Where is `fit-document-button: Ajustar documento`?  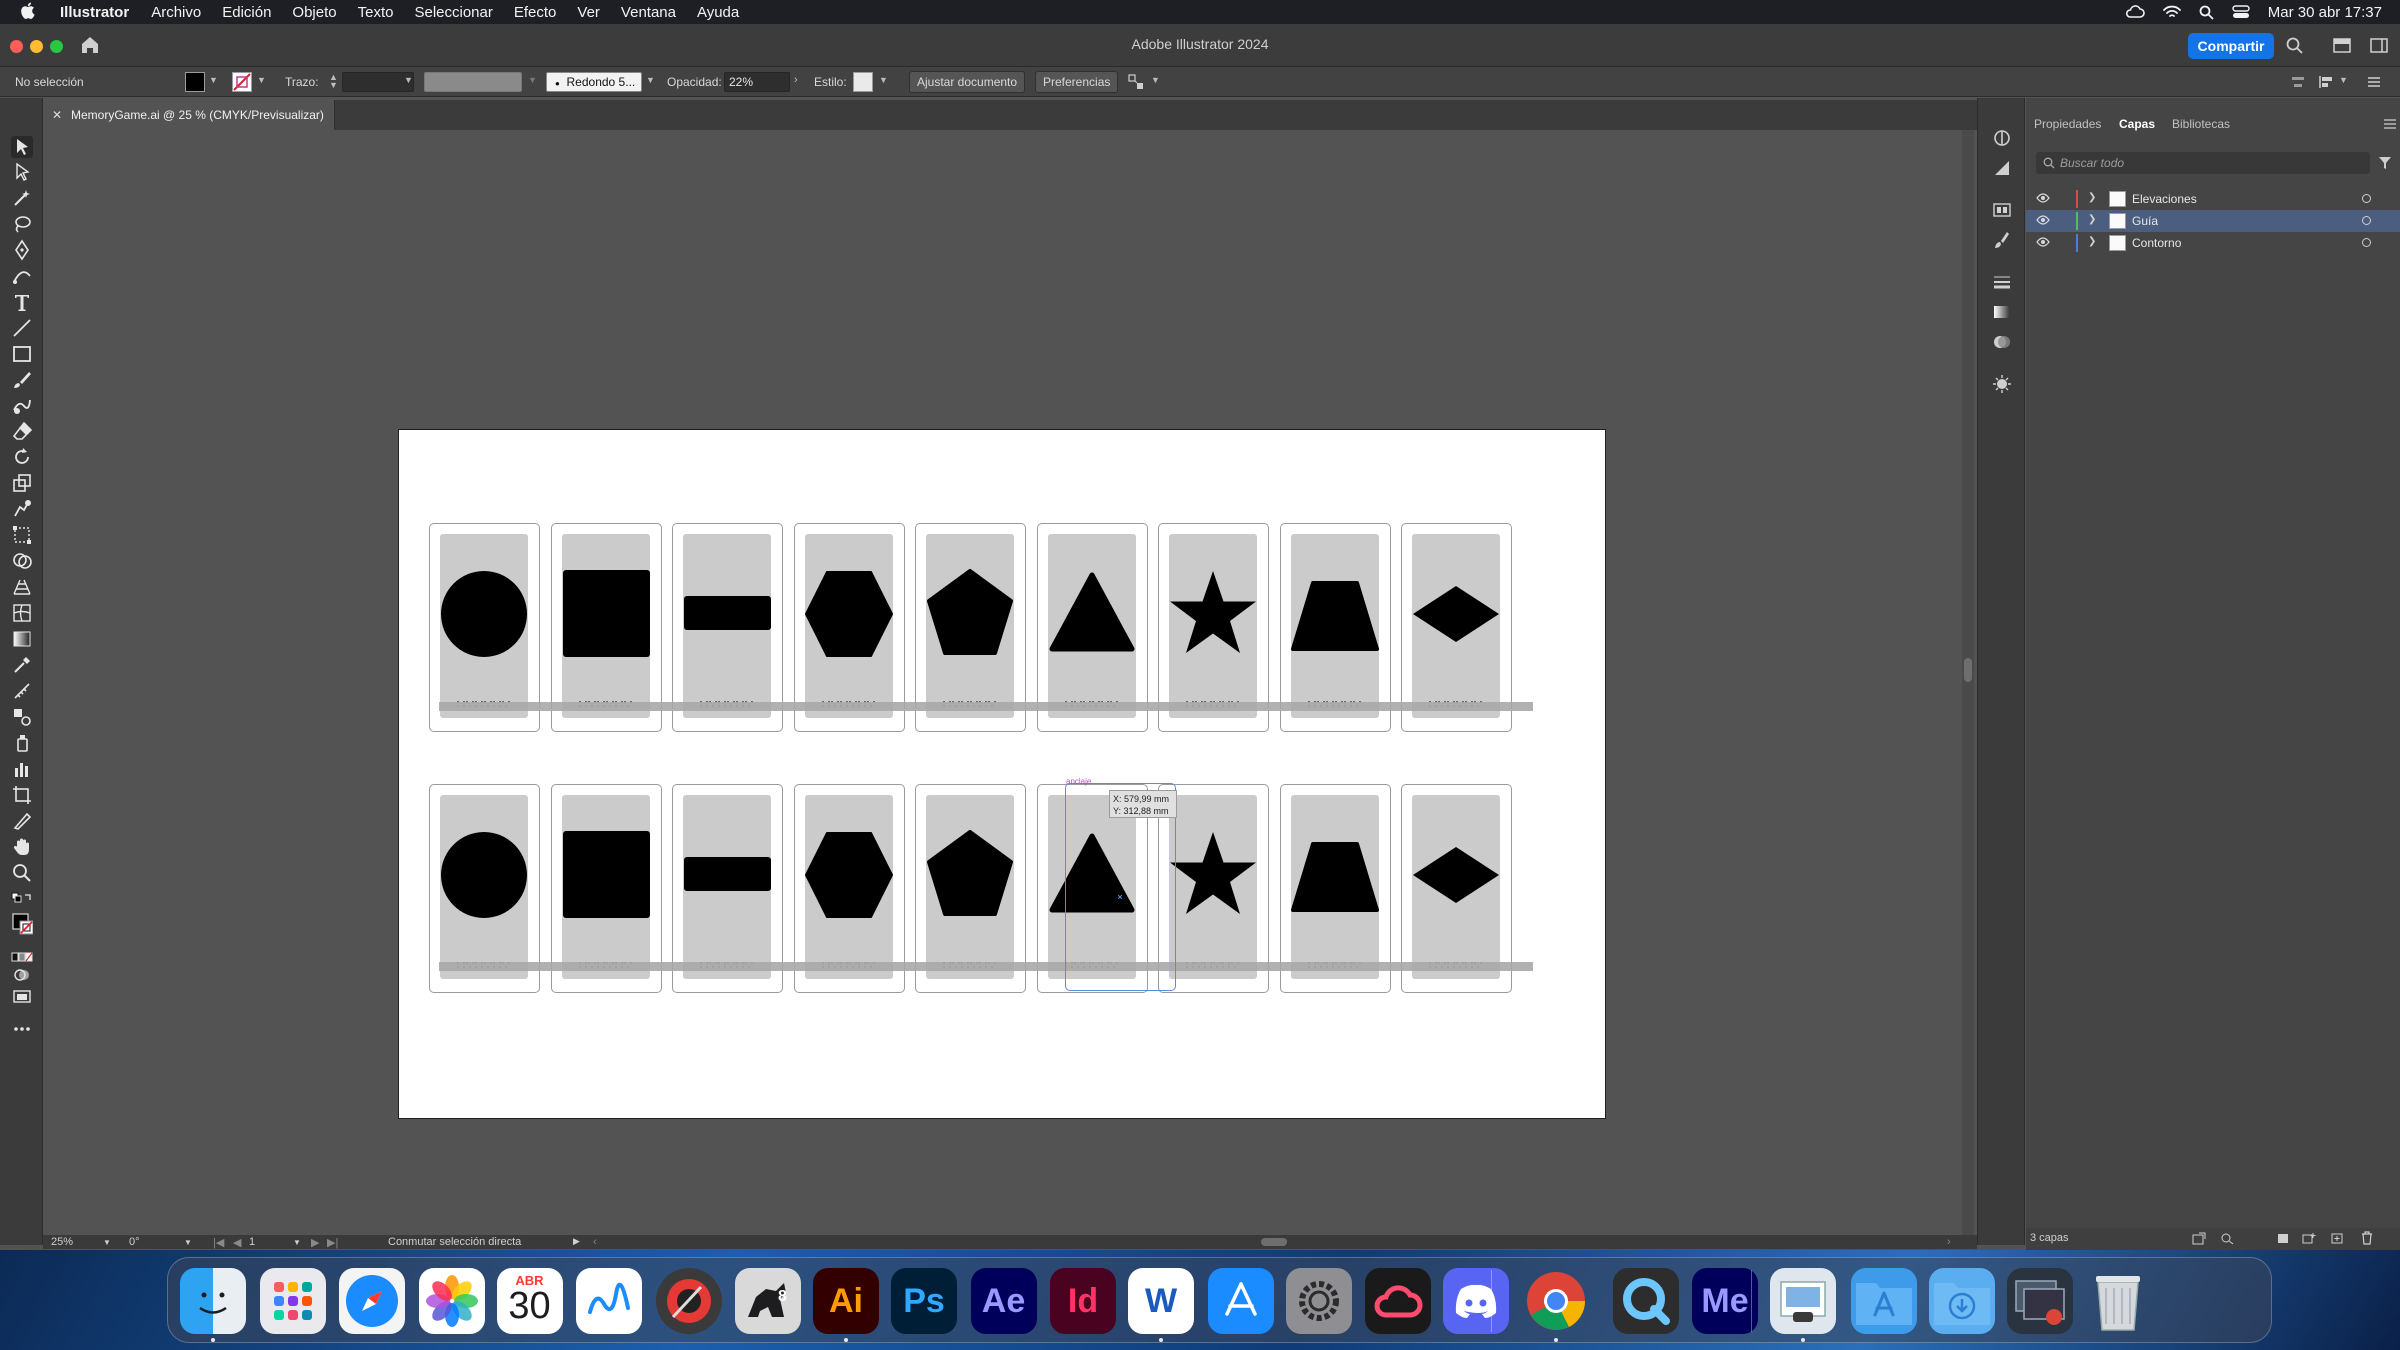
fit-document-button: Ajustar documento is located at coordinates (967, 82).